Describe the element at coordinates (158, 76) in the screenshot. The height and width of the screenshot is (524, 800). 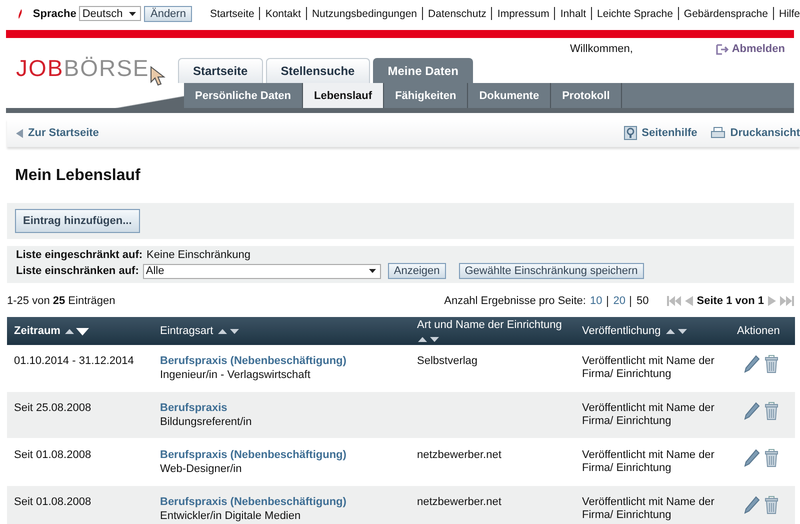
I see `pointer-icon` at that location.